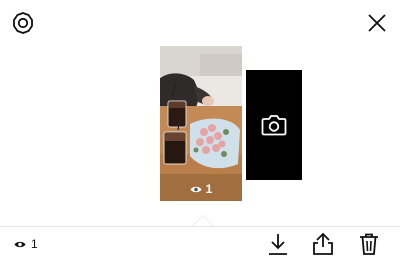 The width and height of the screenshot is (400, 260). I want to click on download-button, so click(278, 244).